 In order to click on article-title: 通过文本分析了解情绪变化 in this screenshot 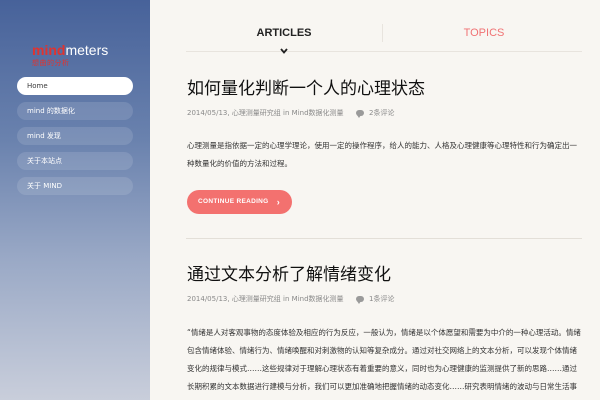, I will do `click(385, 275)`.